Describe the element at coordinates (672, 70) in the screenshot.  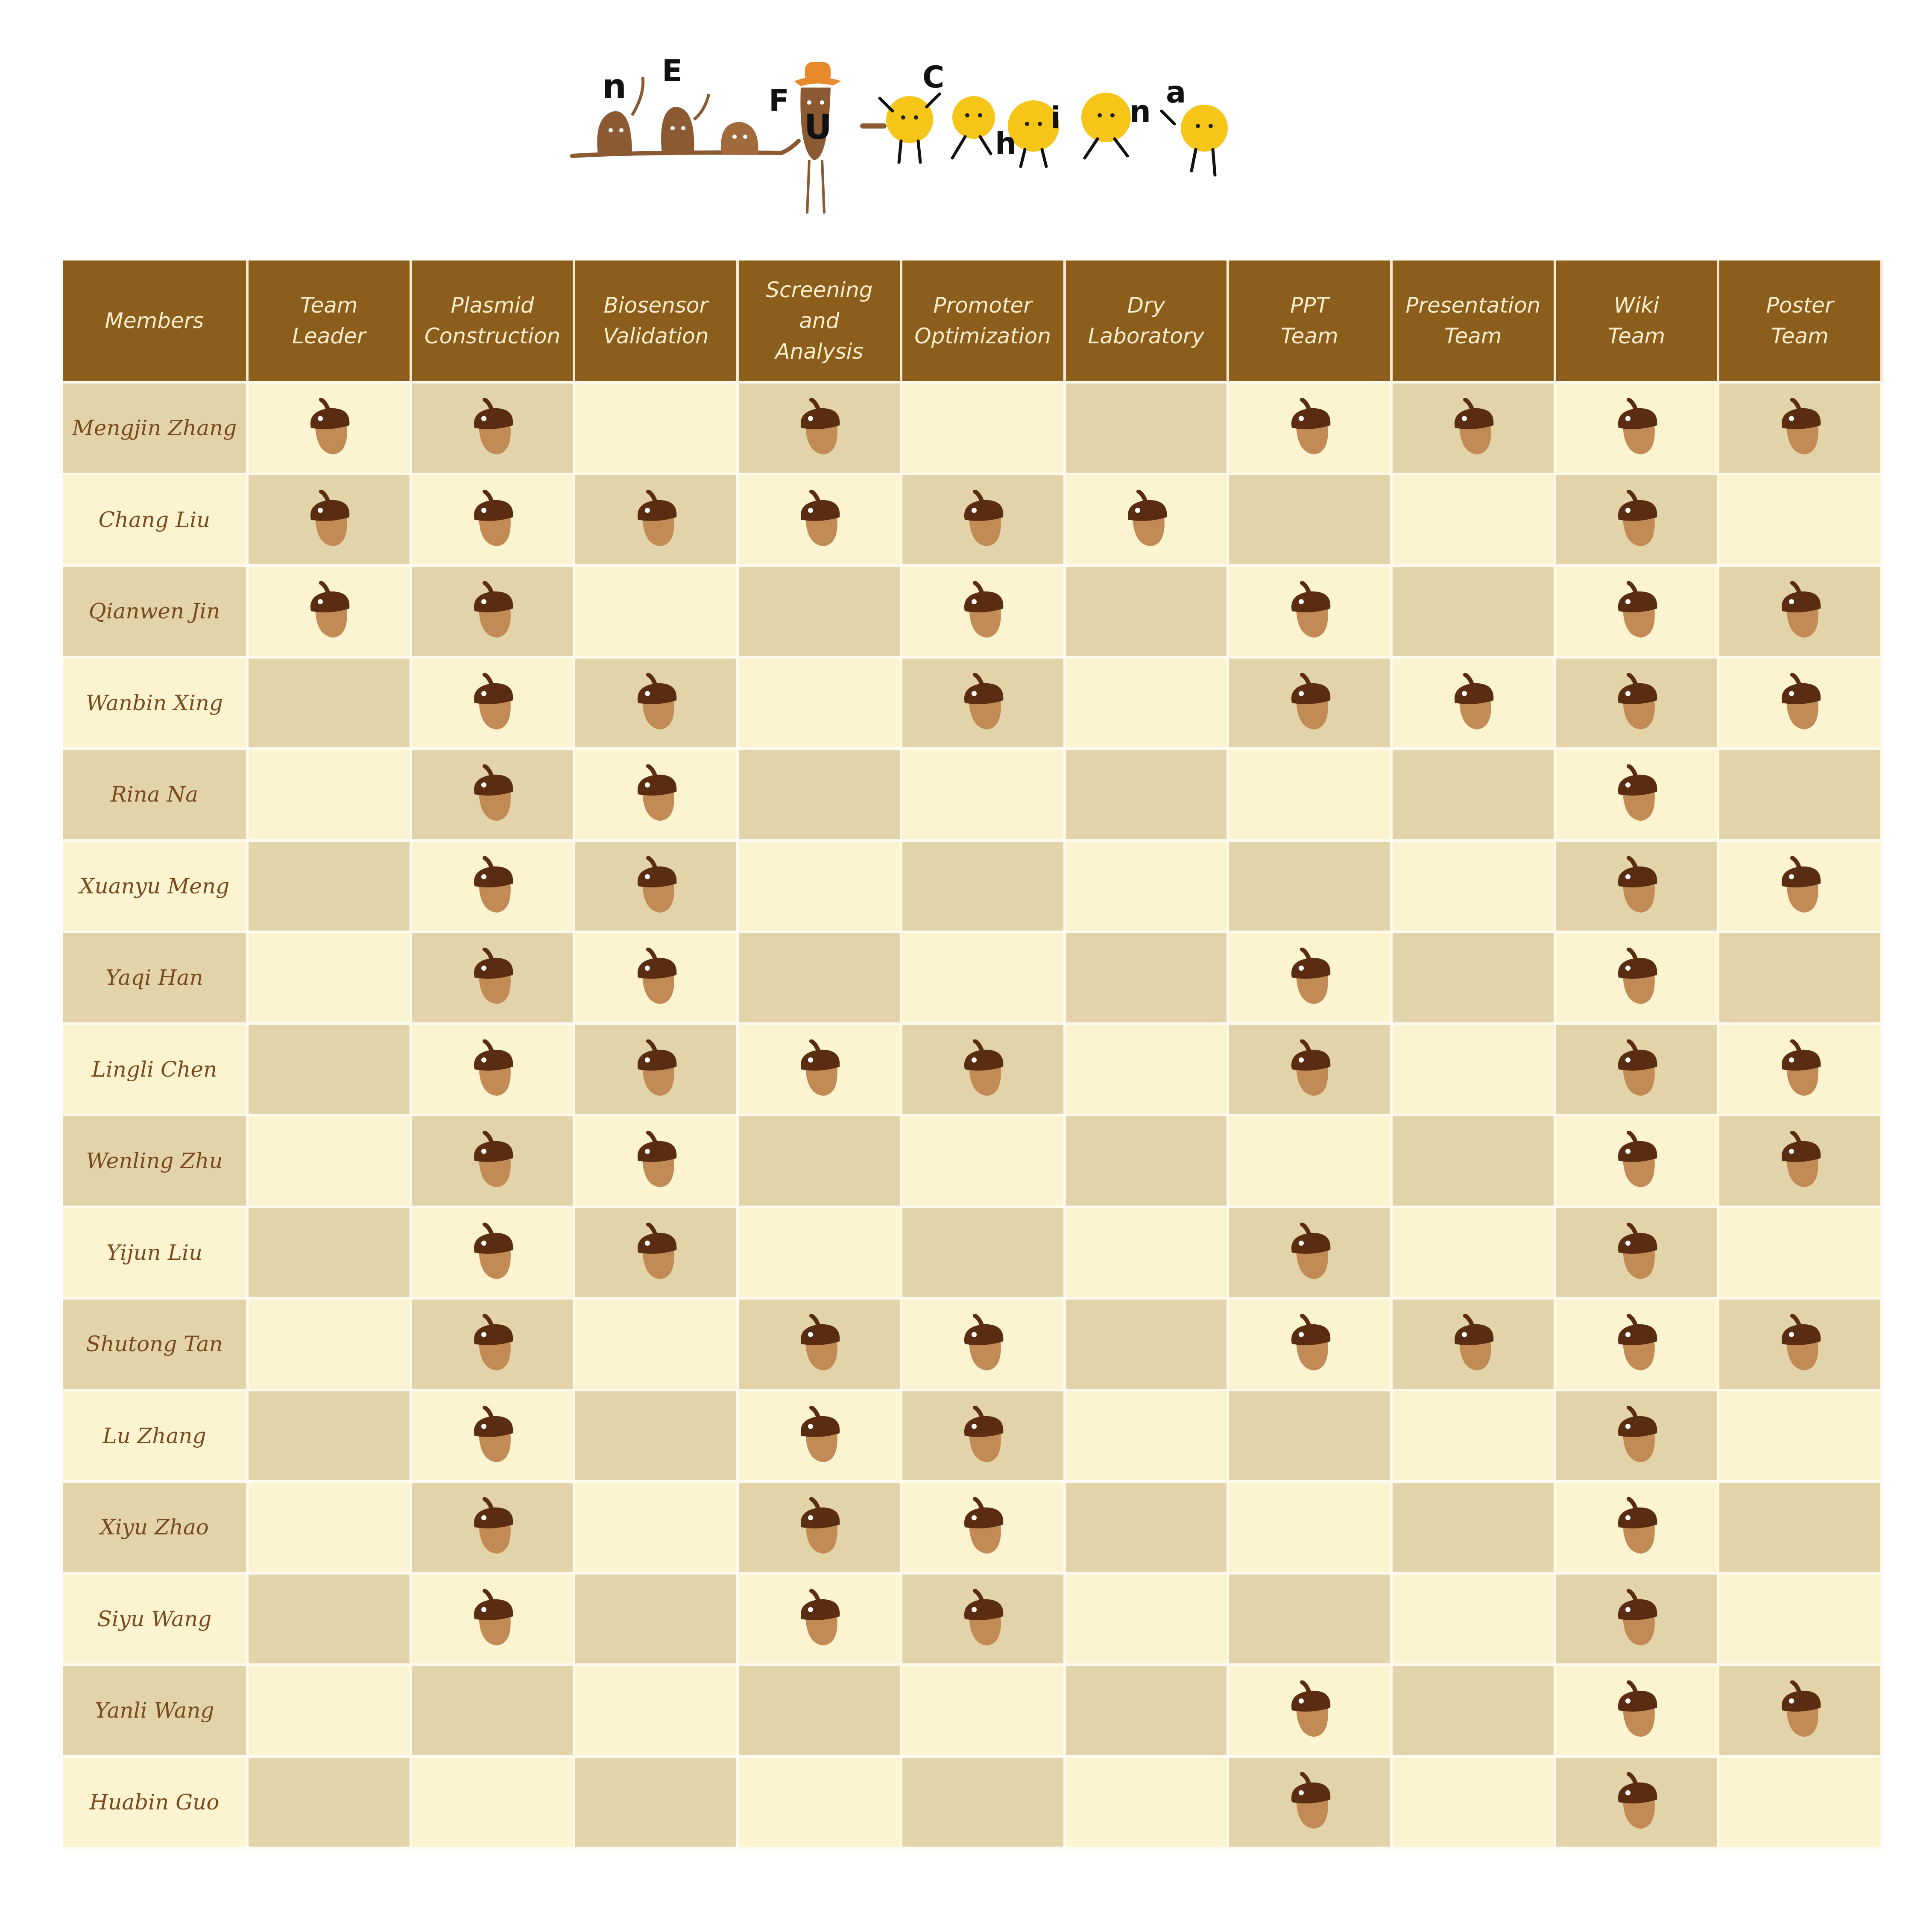
I see `logo-letter-e: E` at that location.